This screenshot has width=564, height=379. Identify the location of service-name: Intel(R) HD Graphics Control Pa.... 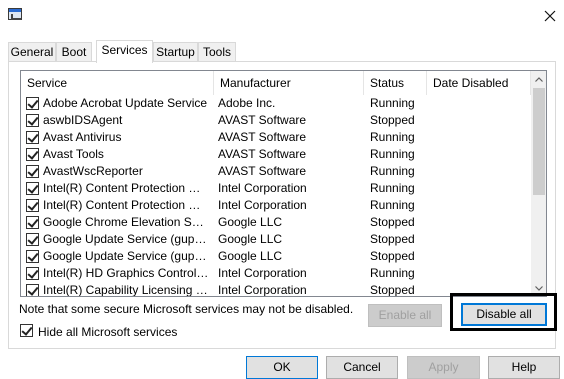
(126, 273).